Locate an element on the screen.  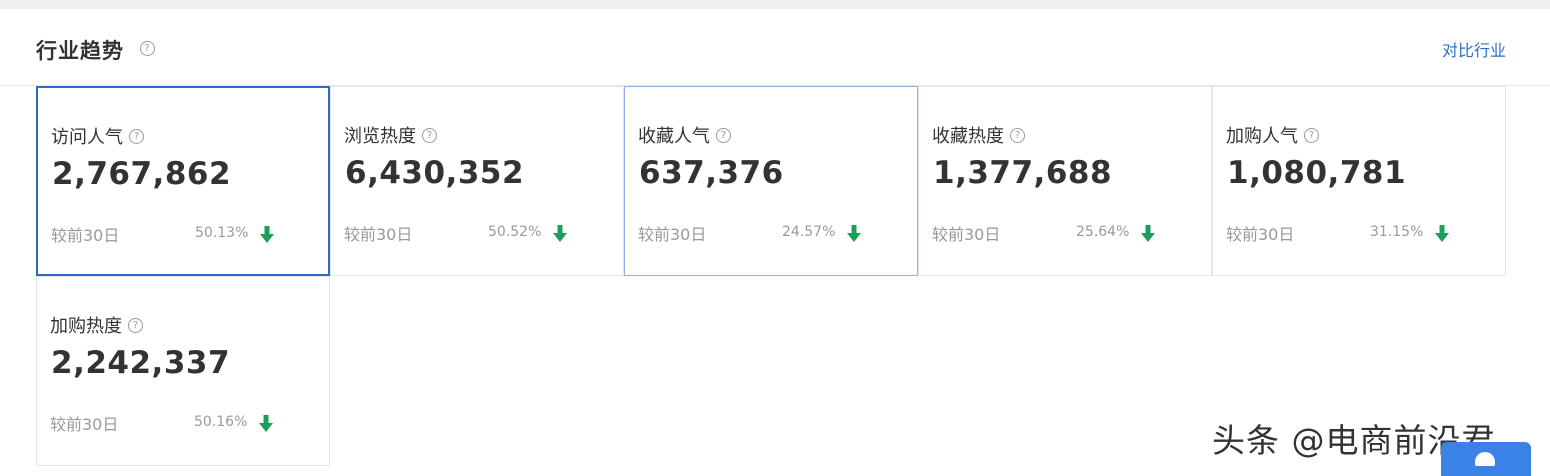
support-icon is located at coordinates (1485, 459).